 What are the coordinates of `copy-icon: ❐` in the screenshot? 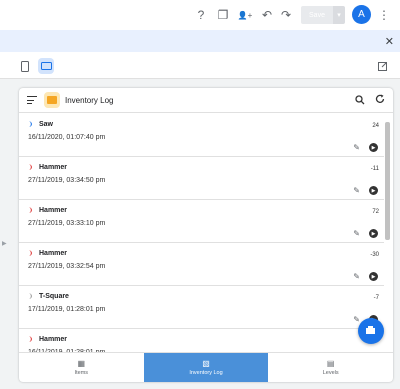 It's located at (223, 15).